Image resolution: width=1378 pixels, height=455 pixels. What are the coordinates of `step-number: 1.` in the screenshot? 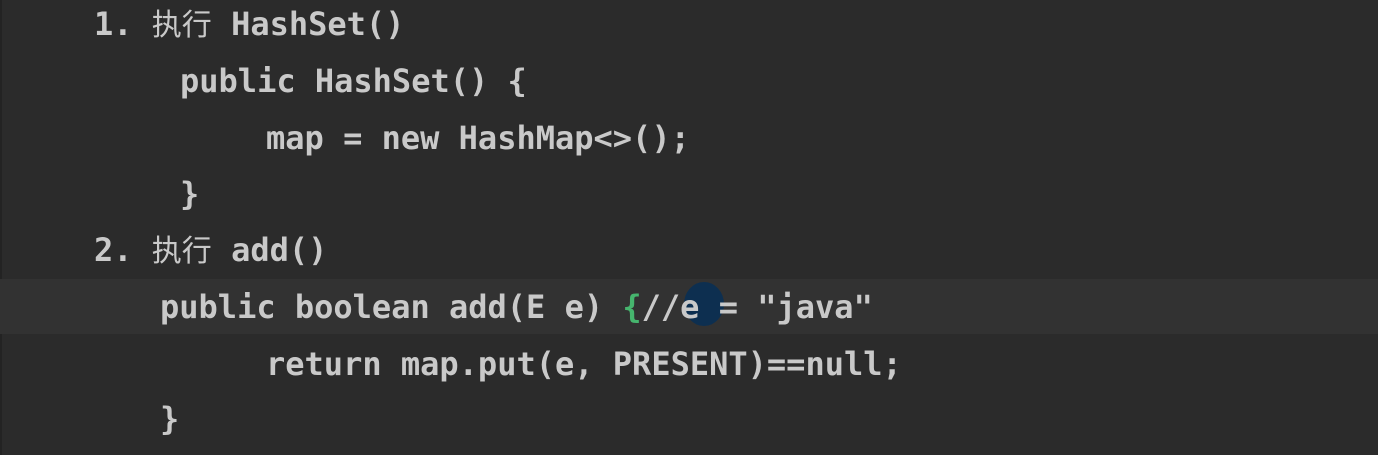 It's located at (113, 24).